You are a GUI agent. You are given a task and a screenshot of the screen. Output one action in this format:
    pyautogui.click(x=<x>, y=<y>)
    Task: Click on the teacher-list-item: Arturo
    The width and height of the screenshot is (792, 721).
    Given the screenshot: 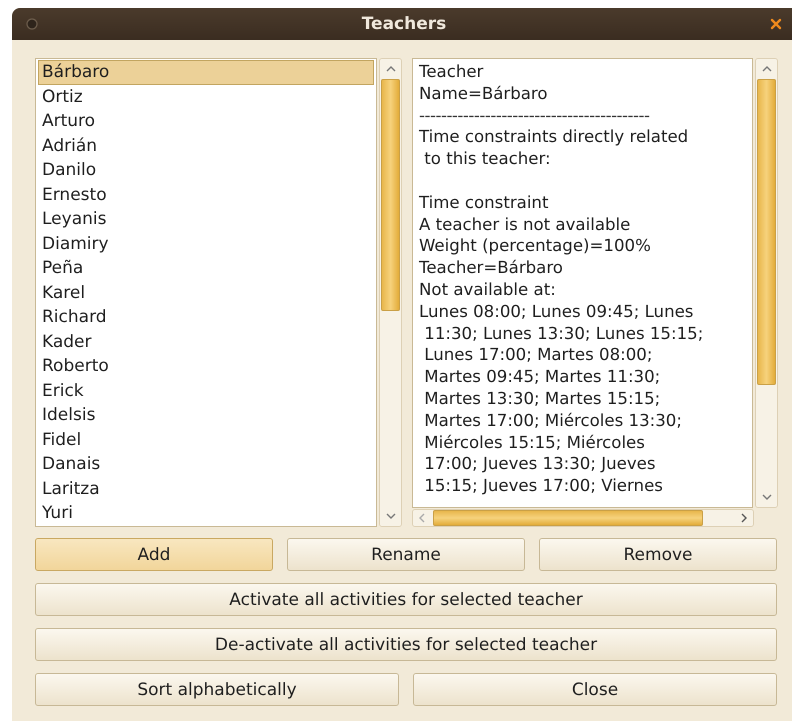 What is the action you would take?
    pyautogui.click(x=206, y=121)
    